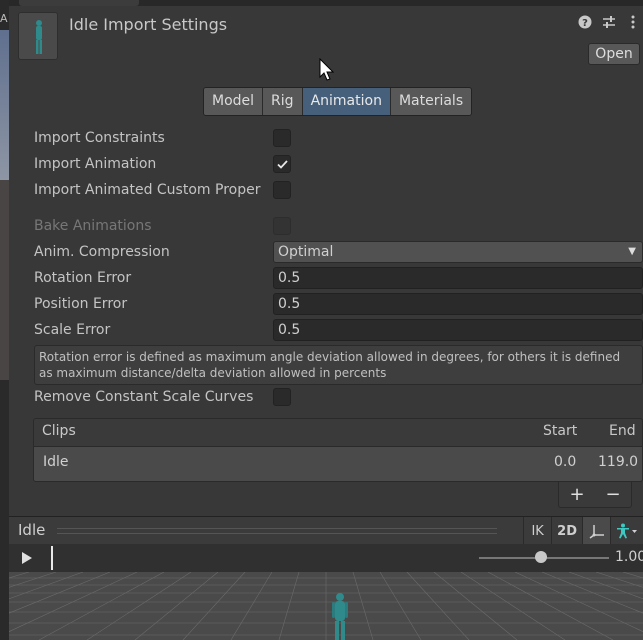 The width and height of the screenshot is (643, 640). What do you see at coordinates (632, 251) in the screenshot?
I see `dropdown-arrow-icon: ▼` at bounding box center [632, 251].